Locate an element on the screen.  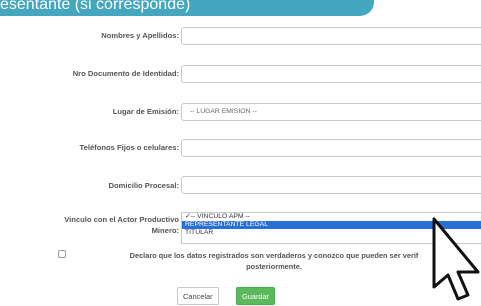
vinculo-label-line2: Minero: is located at coordinates (165, 230).